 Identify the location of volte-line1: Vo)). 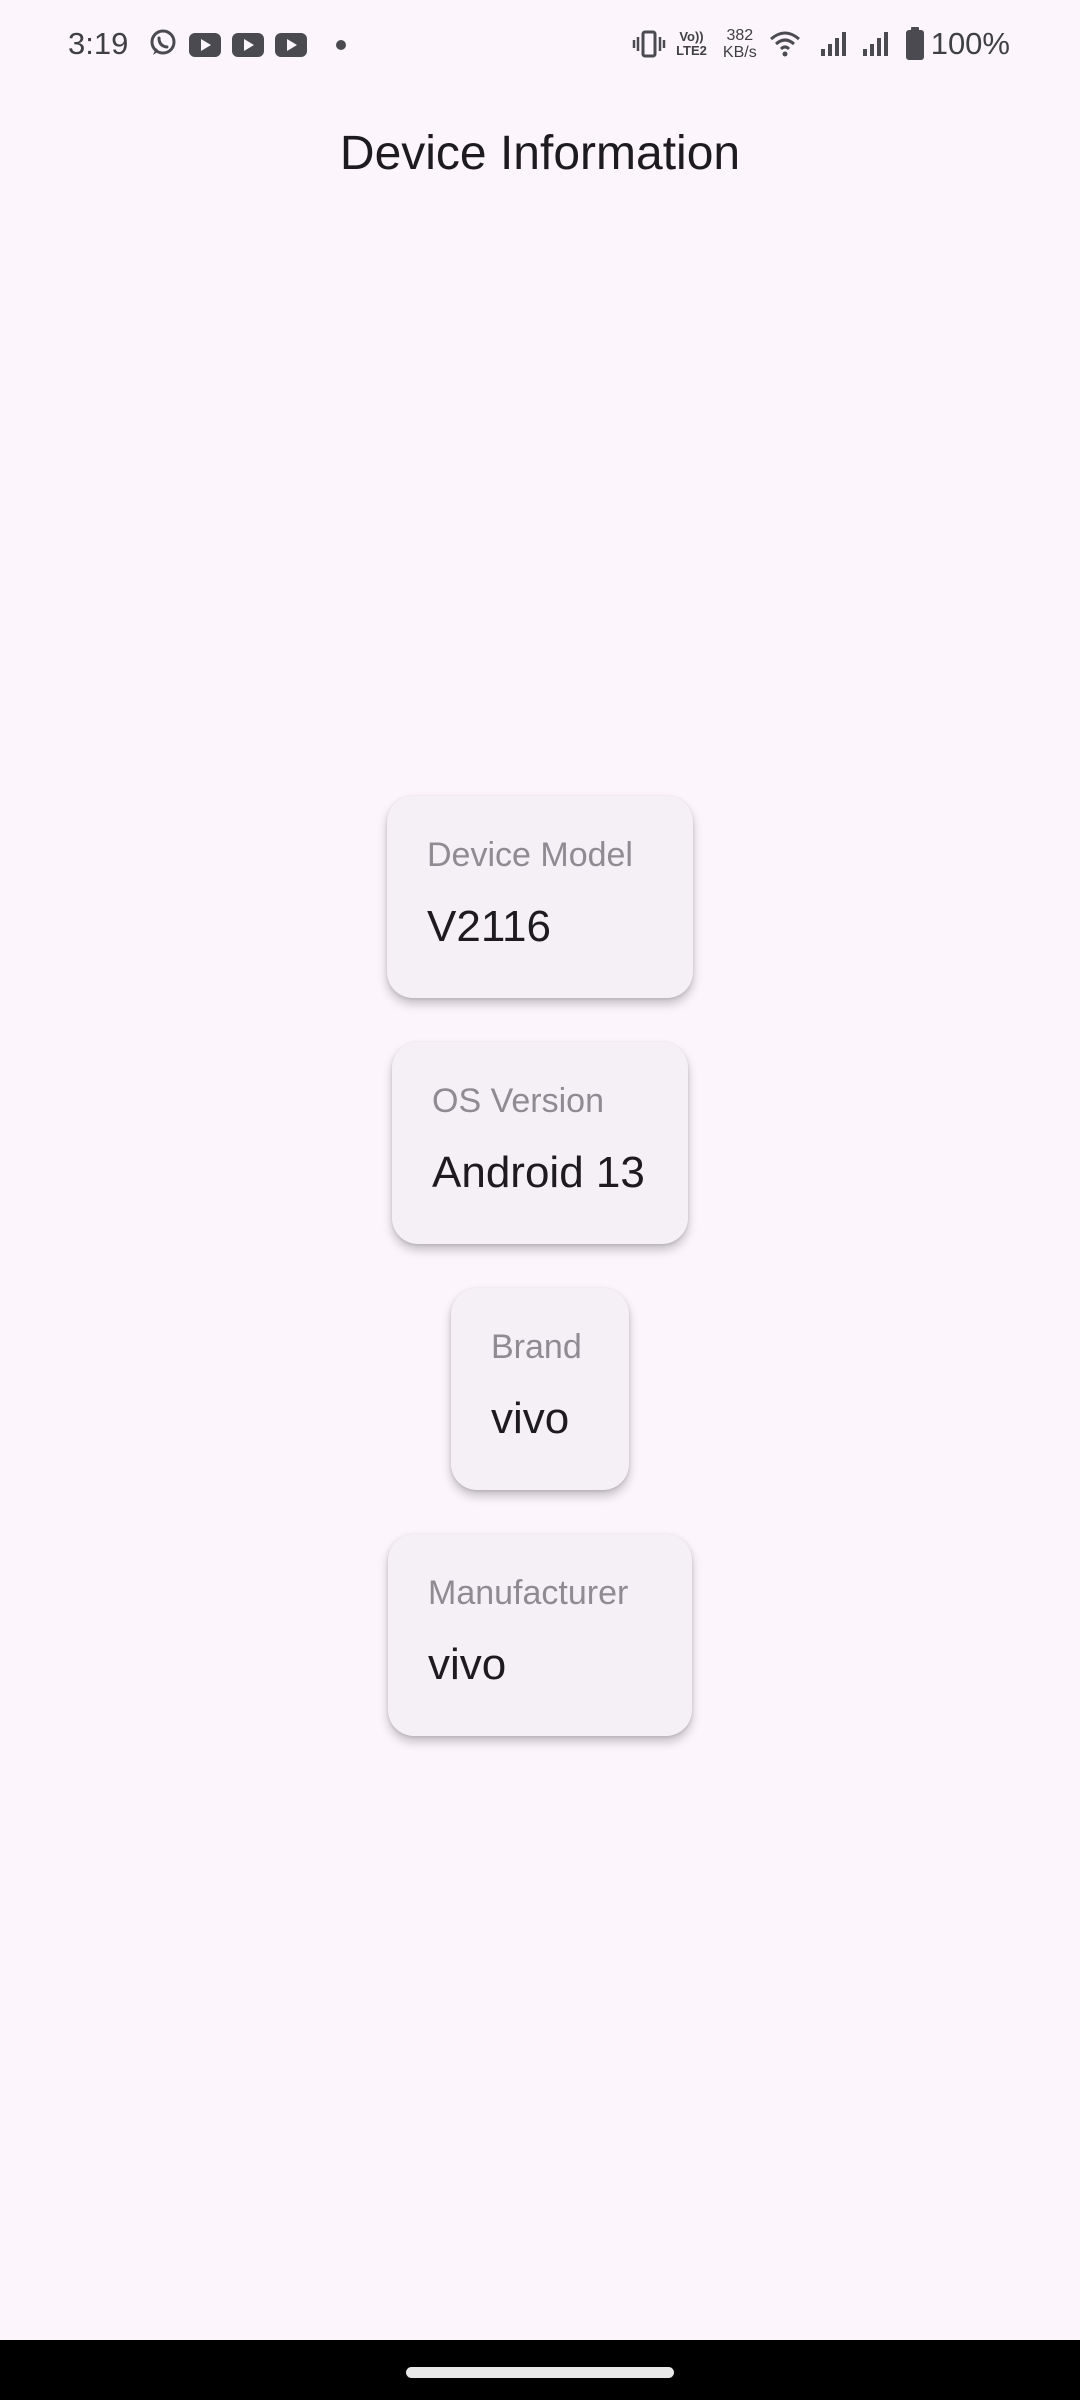
(691, 36).